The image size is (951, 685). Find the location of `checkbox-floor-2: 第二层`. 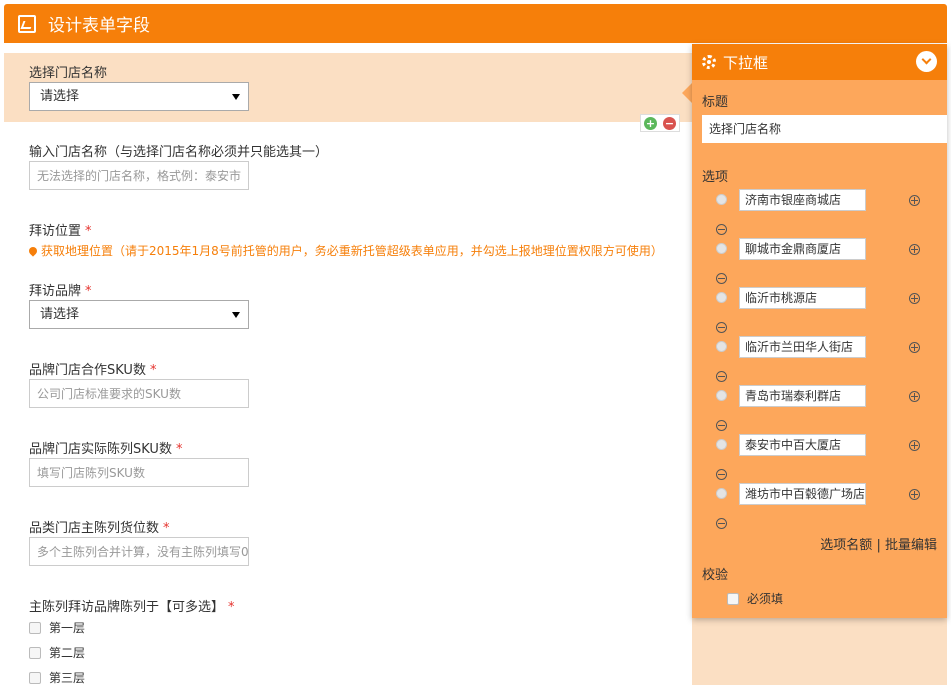

checkbox-floor-2: 第二层 is located at coordinates (57, 652).